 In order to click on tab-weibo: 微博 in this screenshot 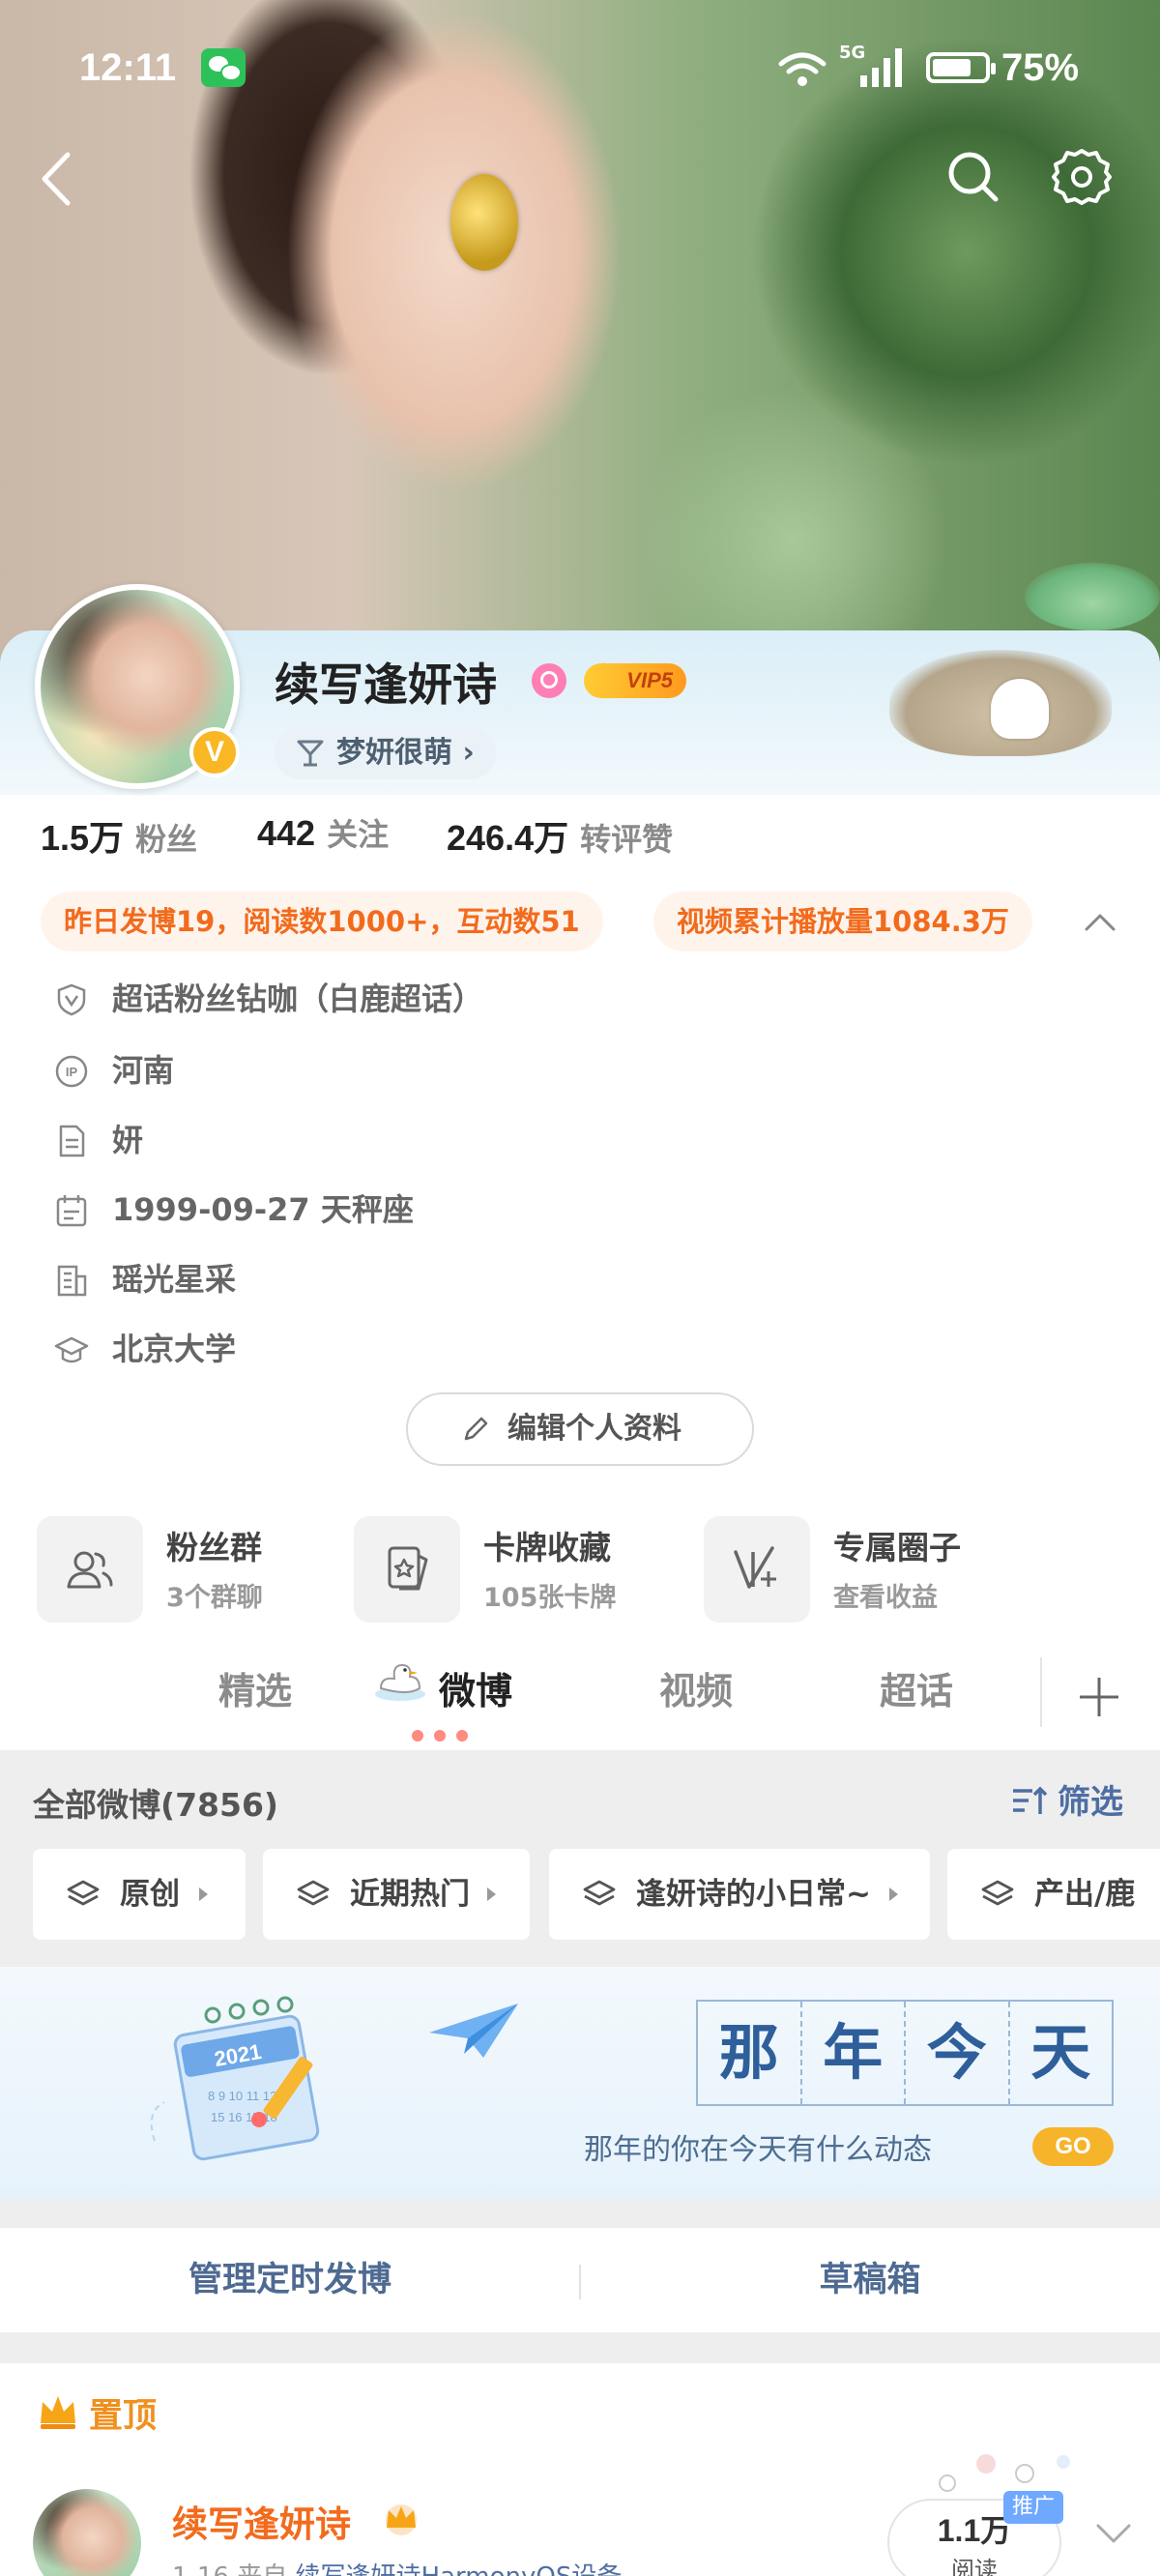, I will do `click(476, 1687)`.